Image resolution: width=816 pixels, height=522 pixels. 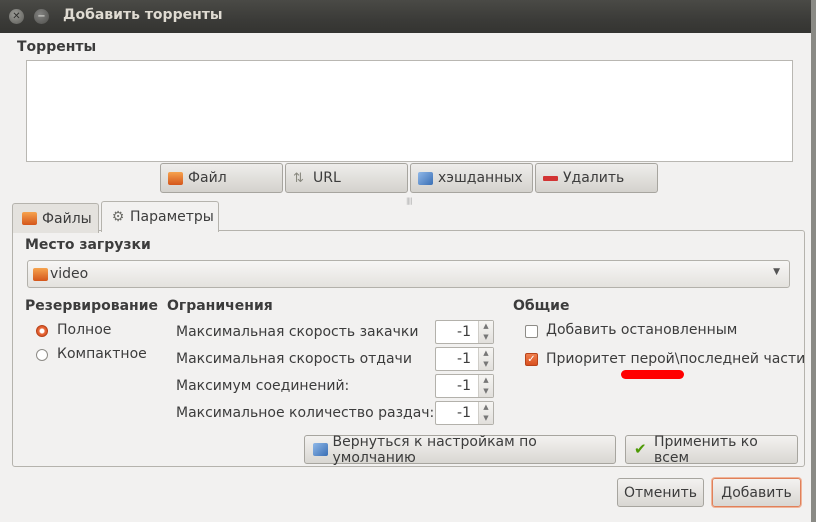 What do you see at coordinates (57, 47) in the screenshot?
I see `torrents-label: Торренты` at bounding box center [57, 47].